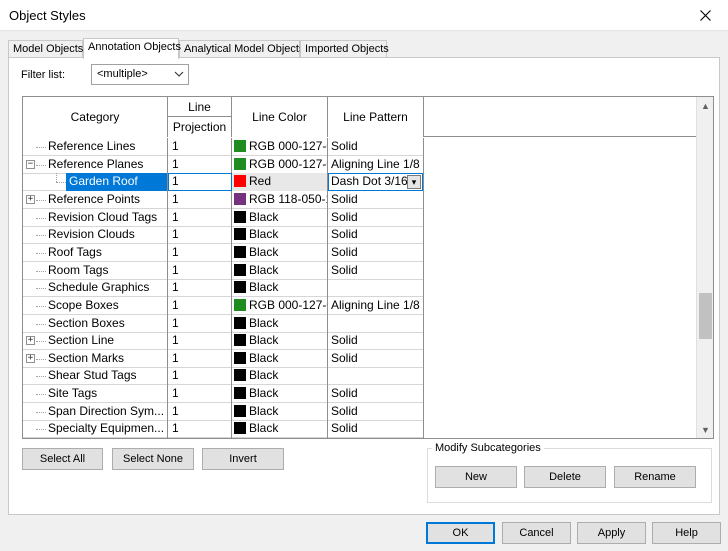 The image size is (728, 551). Describe the element at coordinates (241, 49) in the screenshot. I see `tab-analytical-model-objects: Analytical Model Objects` at that location.